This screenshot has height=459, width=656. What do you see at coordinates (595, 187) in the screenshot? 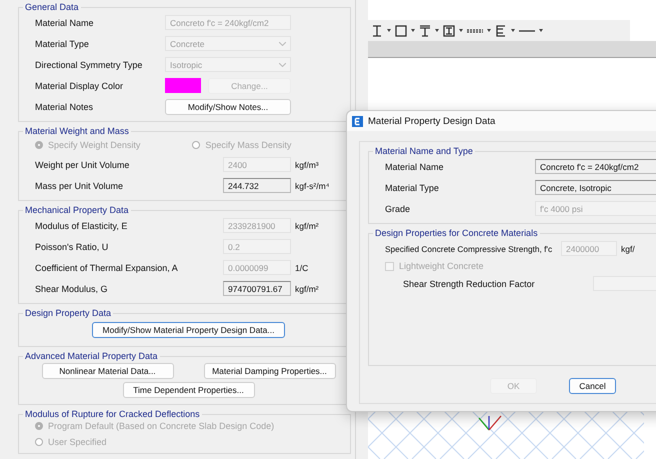
I see `input-field: Concrete, Isotropic` at bounding box center [595, 187].